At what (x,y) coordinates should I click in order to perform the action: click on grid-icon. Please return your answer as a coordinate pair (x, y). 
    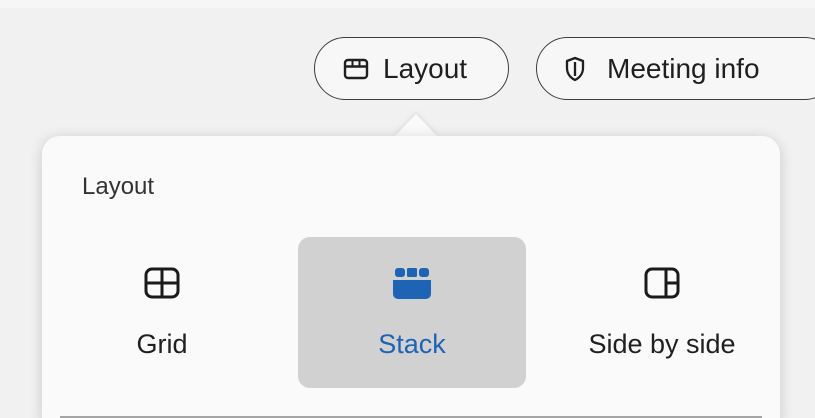
    Looking at the image, I should click on (162, 283).